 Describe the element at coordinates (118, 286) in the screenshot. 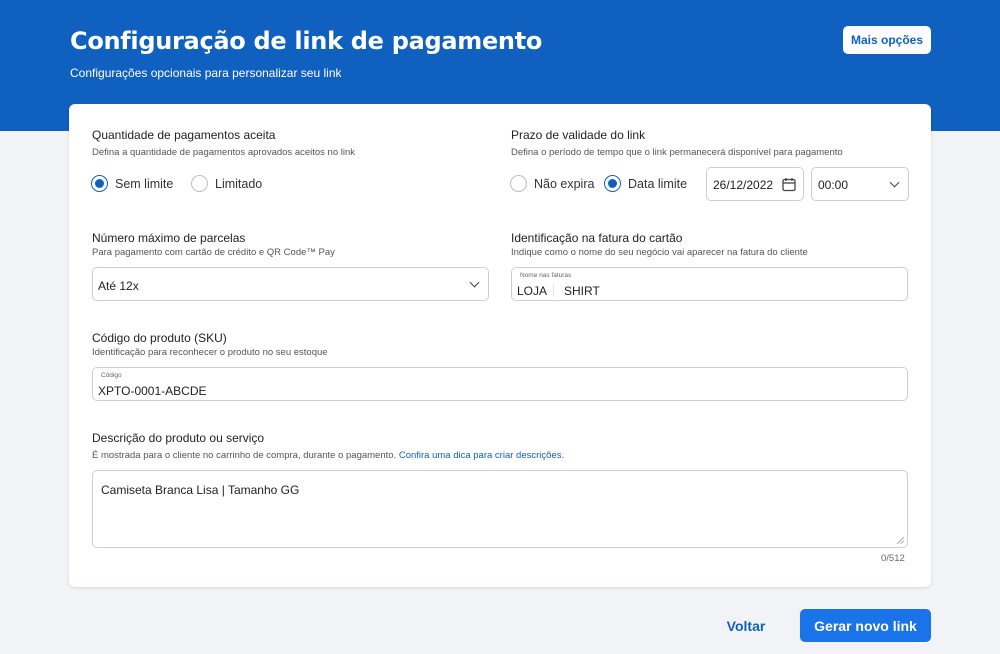

I see `installments-value: Até 12x` at that location.